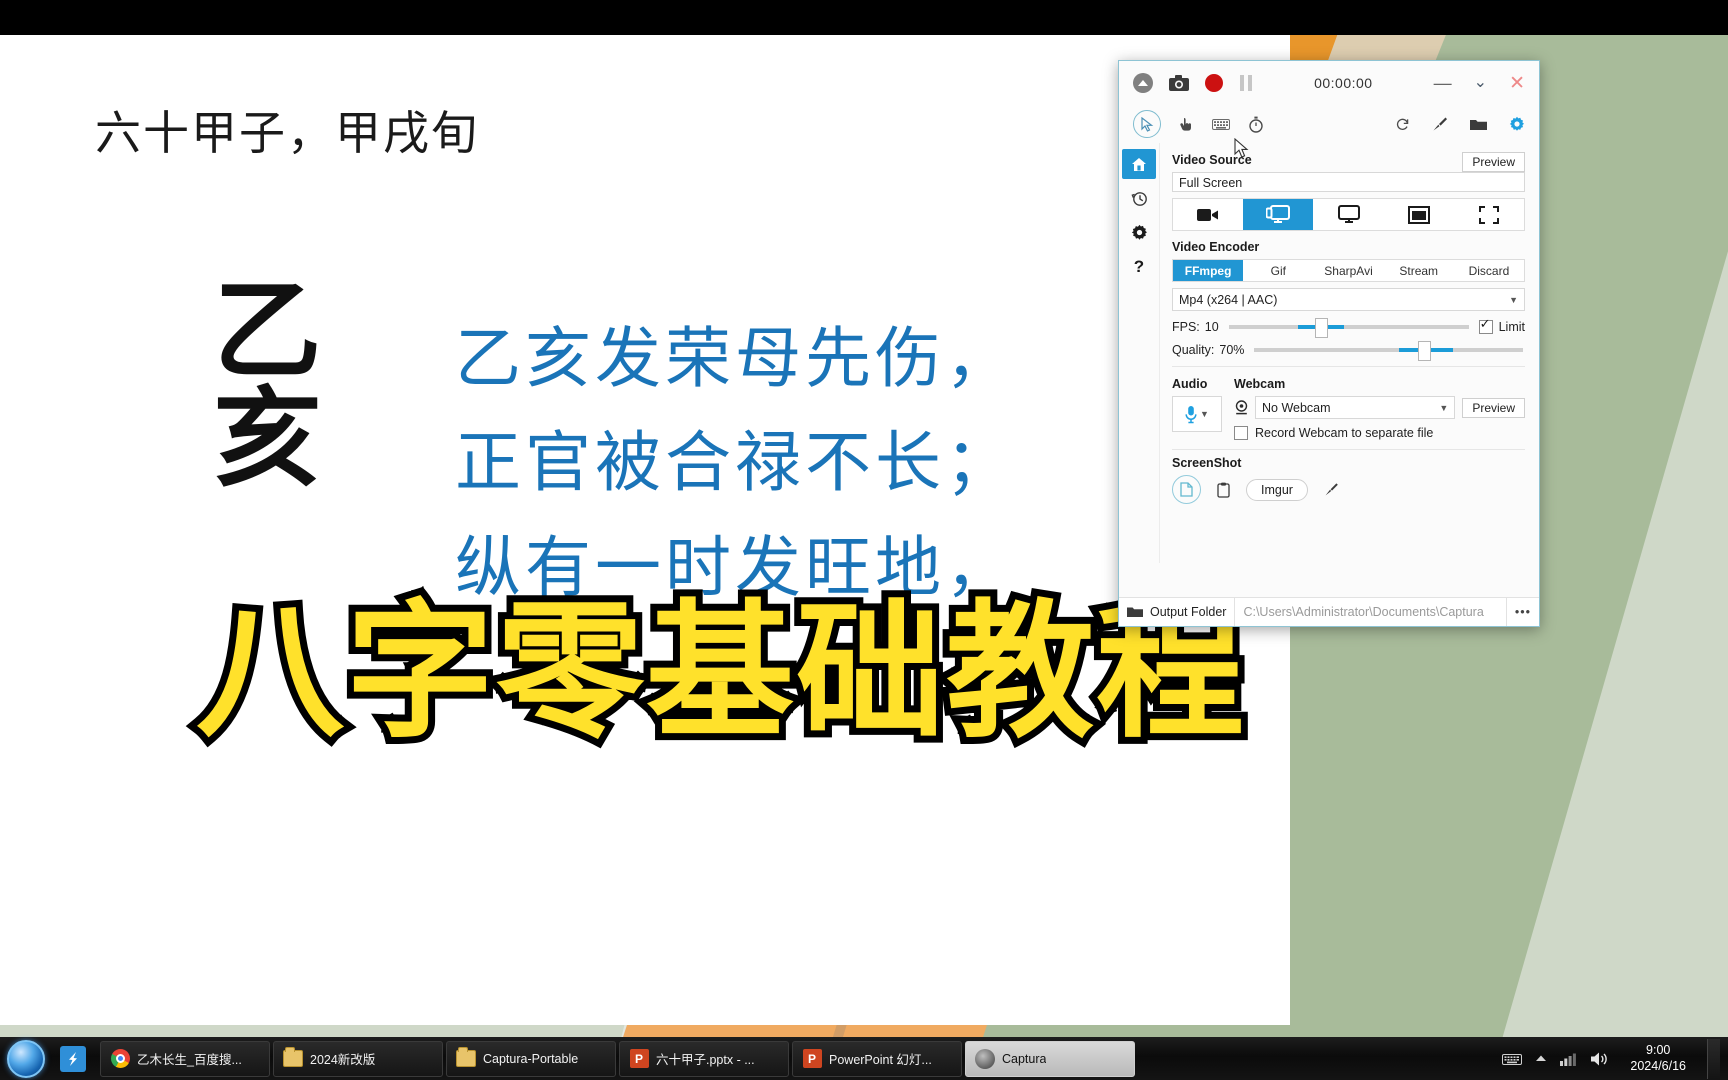 Image resolution: width=1728 pixels, height=1080 pixels. I want to click on minimize-button: —, so click(1443, 83).